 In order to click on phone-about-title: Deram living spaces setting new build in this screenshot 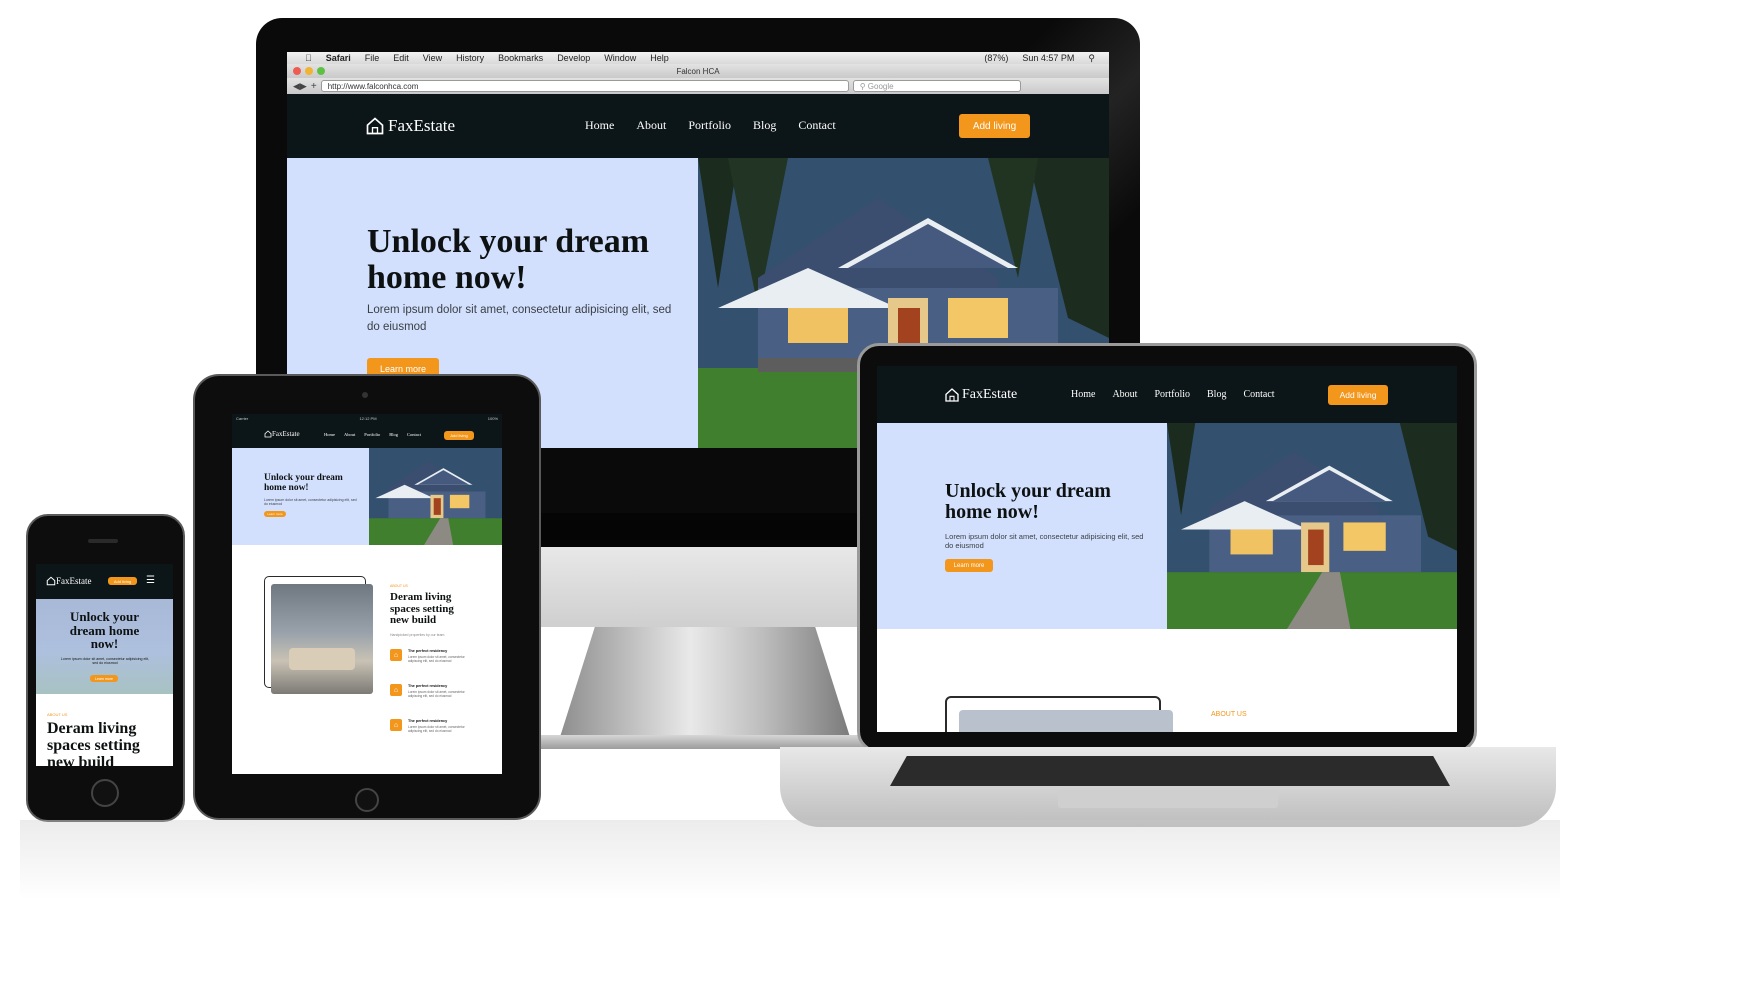, I will do `click(93, 743)`.